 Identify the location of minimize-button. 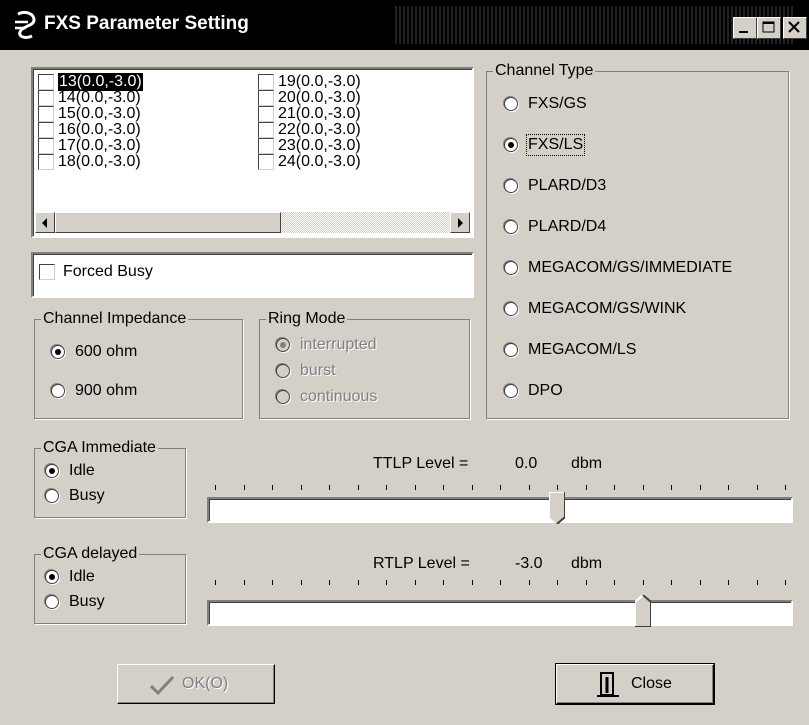
(745, 28).